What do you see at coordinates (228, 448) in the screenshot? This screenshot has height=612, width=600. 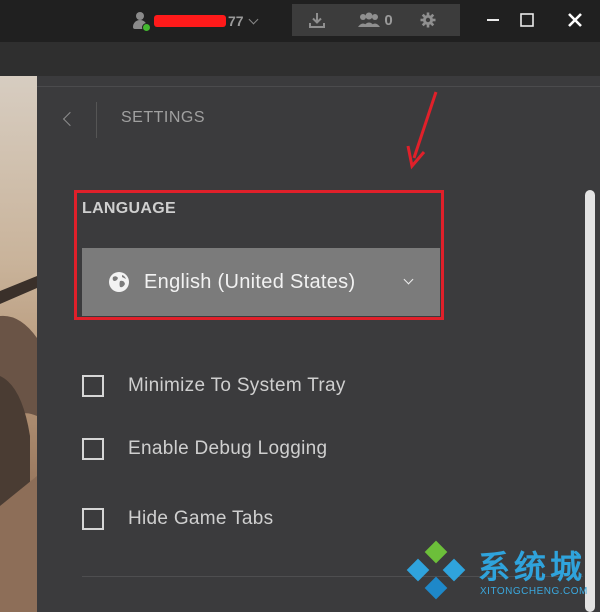 I see `option-label: Enable Debug Logging` at bounding box center [228, 448].